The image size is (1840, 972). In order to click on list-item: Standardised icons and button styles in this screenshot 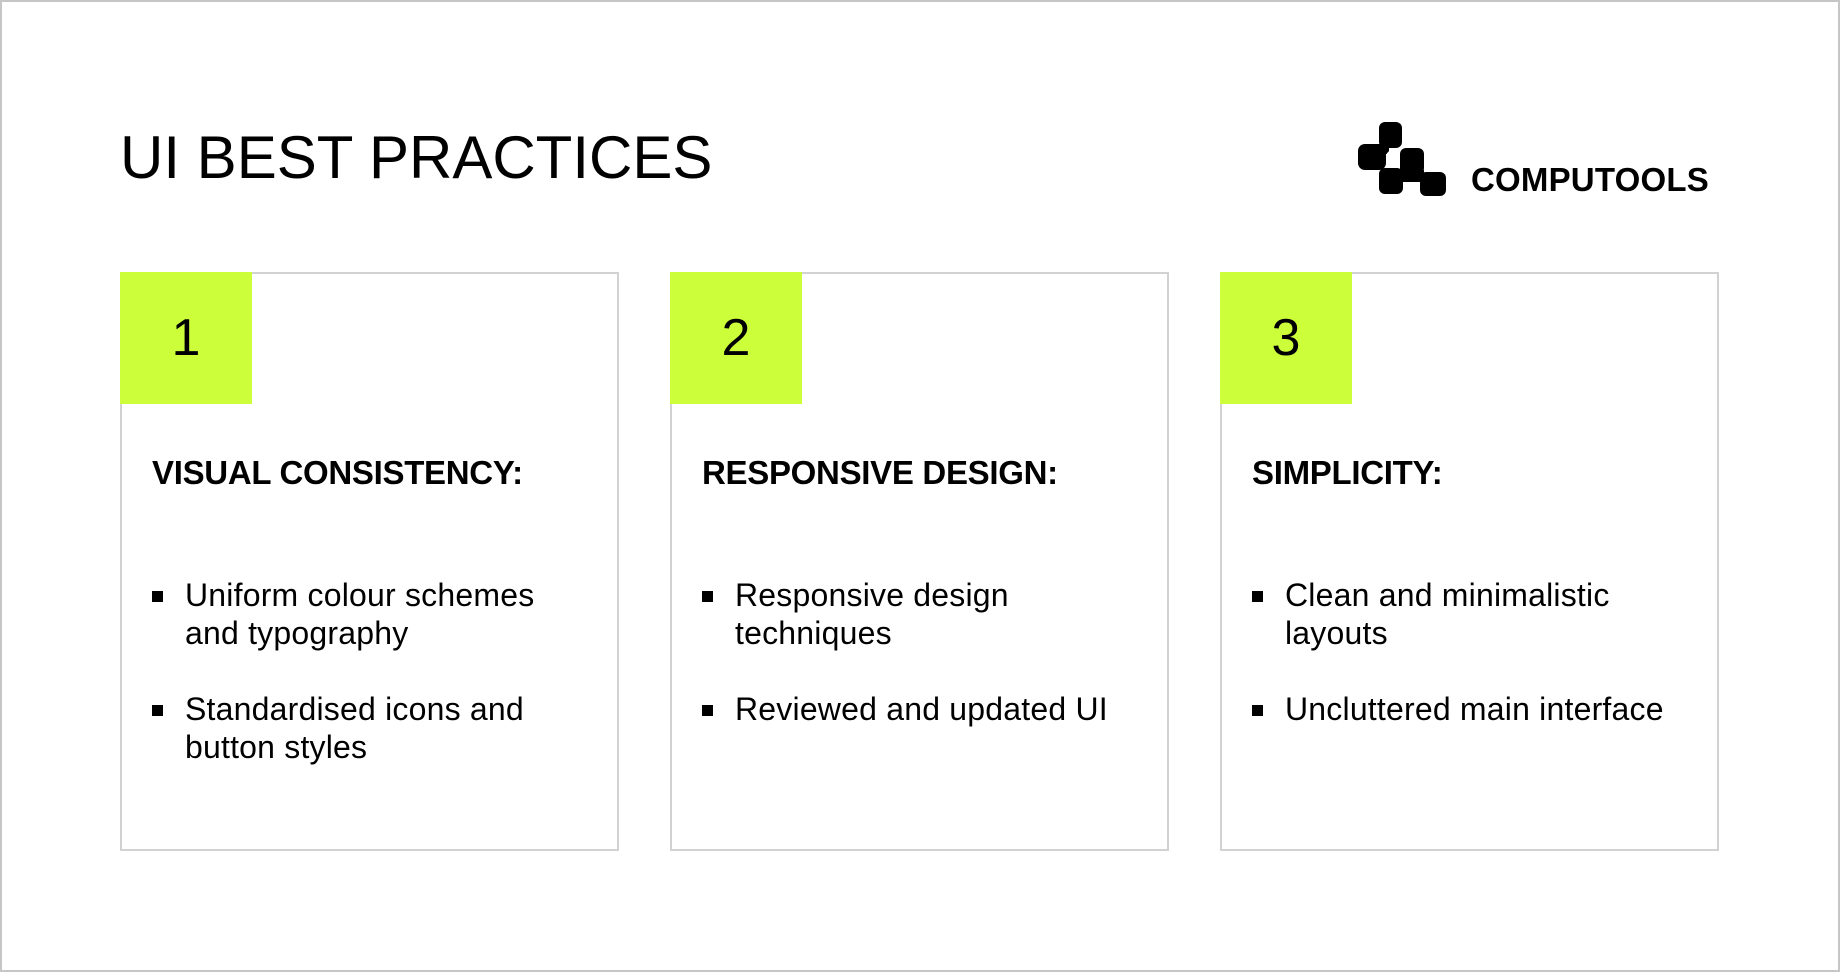, I will do `click(374, 728)`.